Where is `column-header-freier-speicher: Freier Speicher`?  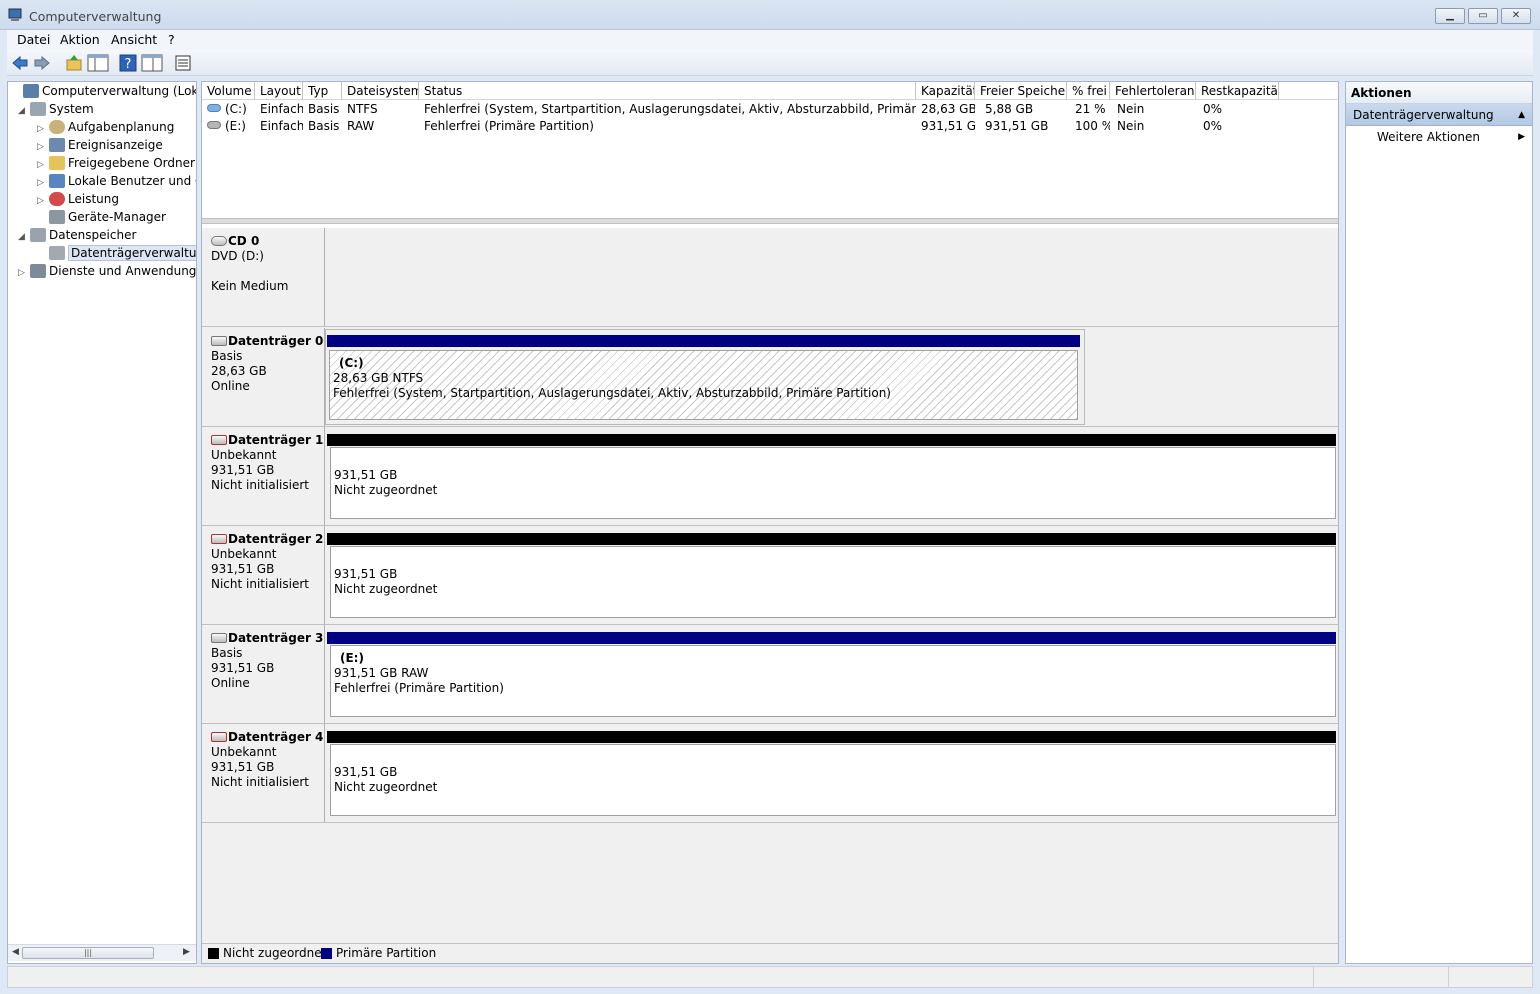
column-header-freier-speicher: Freier Speicher is located at coordinates (1021, 91).